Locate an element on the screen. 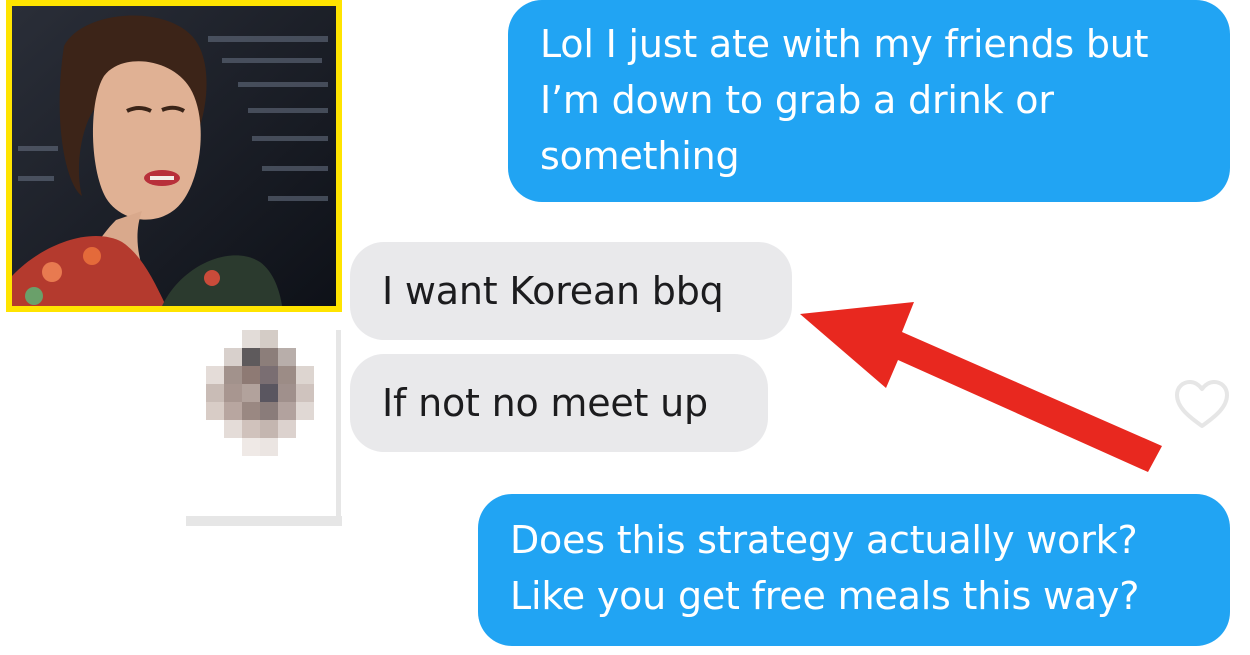 Image resolution: width=1250 pixels, height=655 pixels. divider-horizontal is located at coordinates (264, 521).